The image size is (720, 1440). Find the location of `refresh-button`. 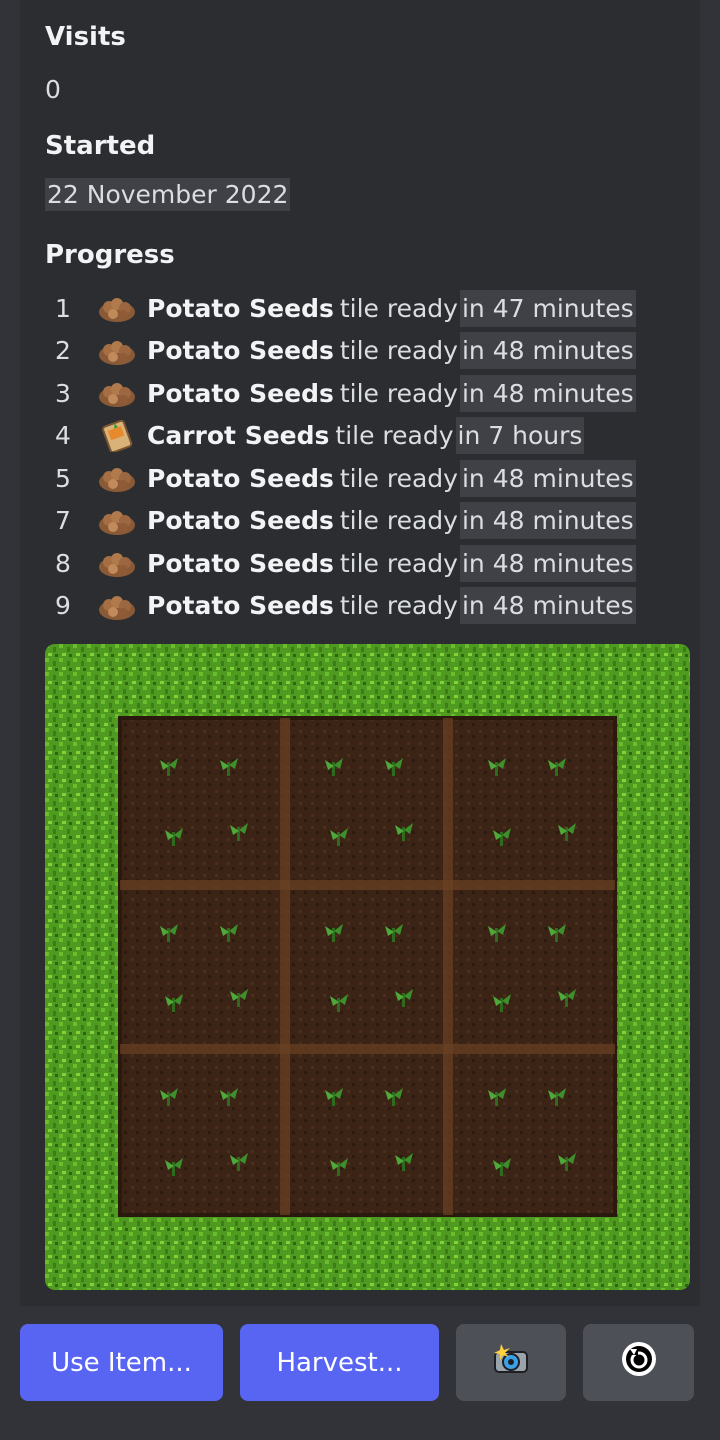

refresh-button is located at coordinates (638, 1362).